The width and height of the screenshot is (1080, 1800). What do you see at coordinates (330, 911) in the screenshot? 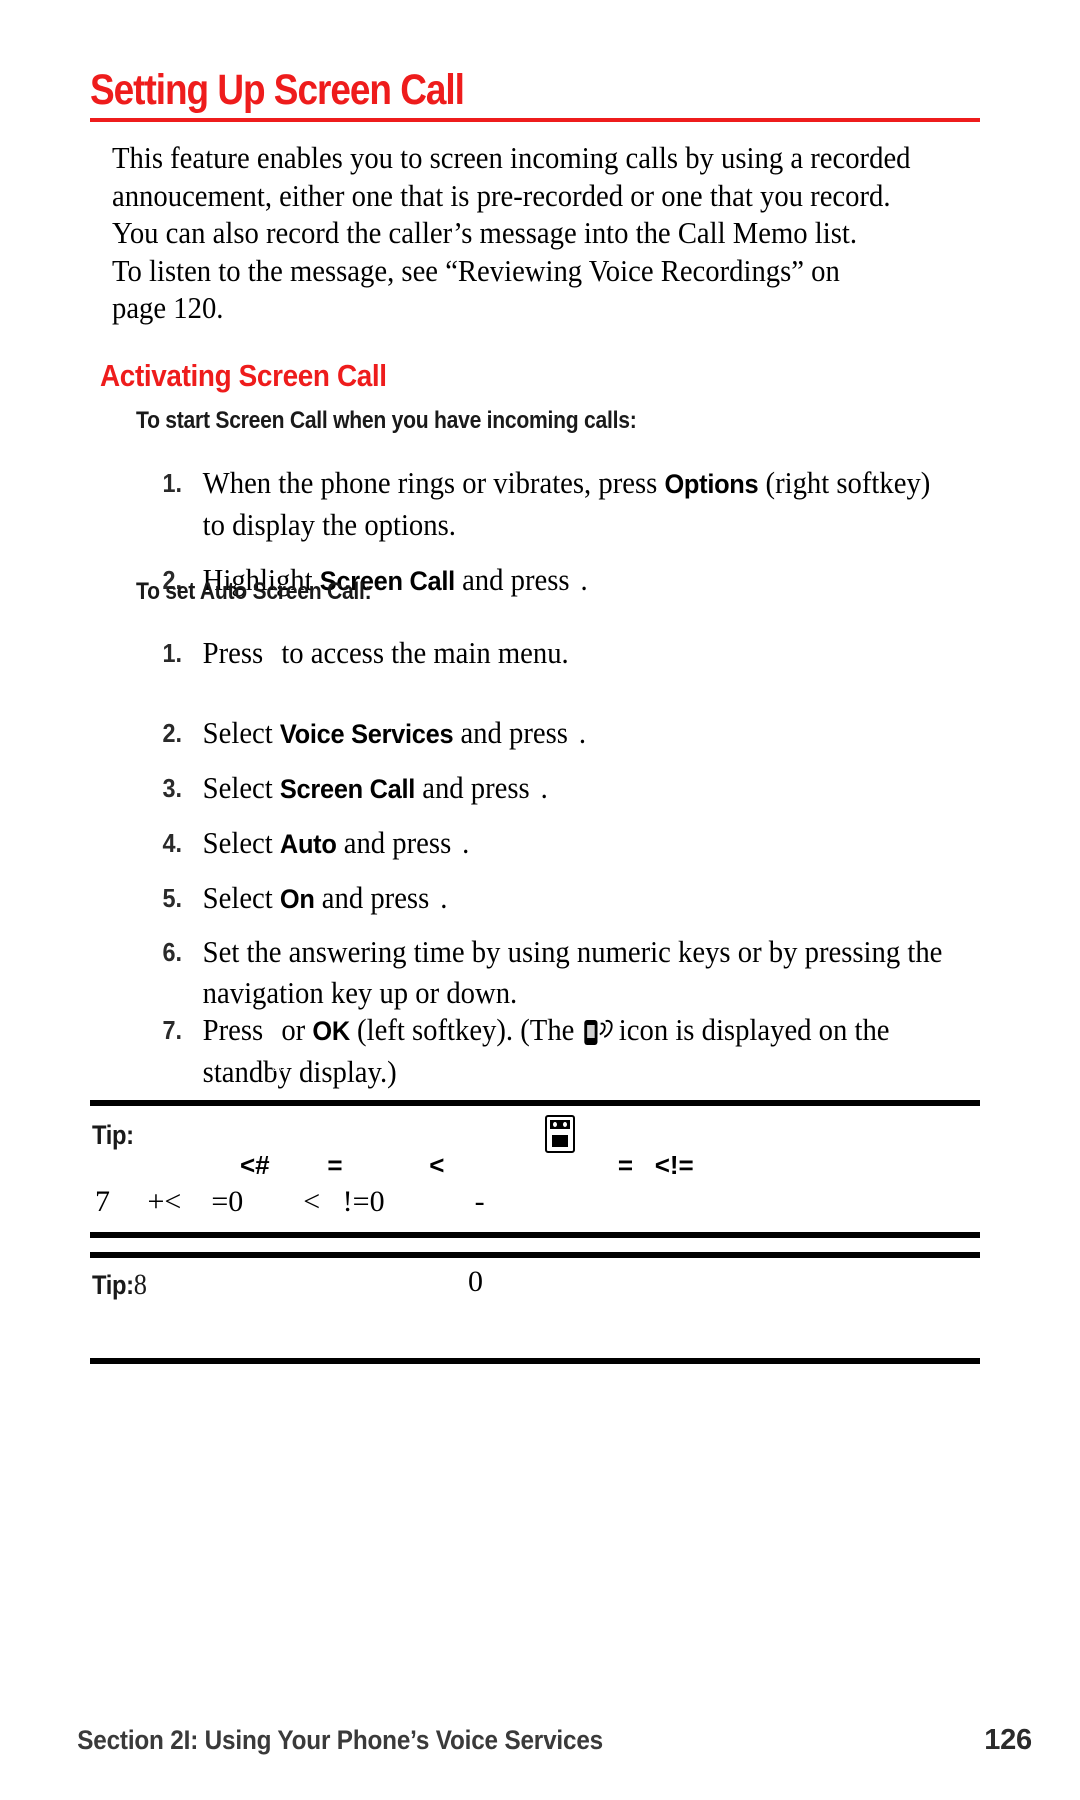
I see `list-item-text: Select On and press Menu OK.` at bounding box center [330, 911].